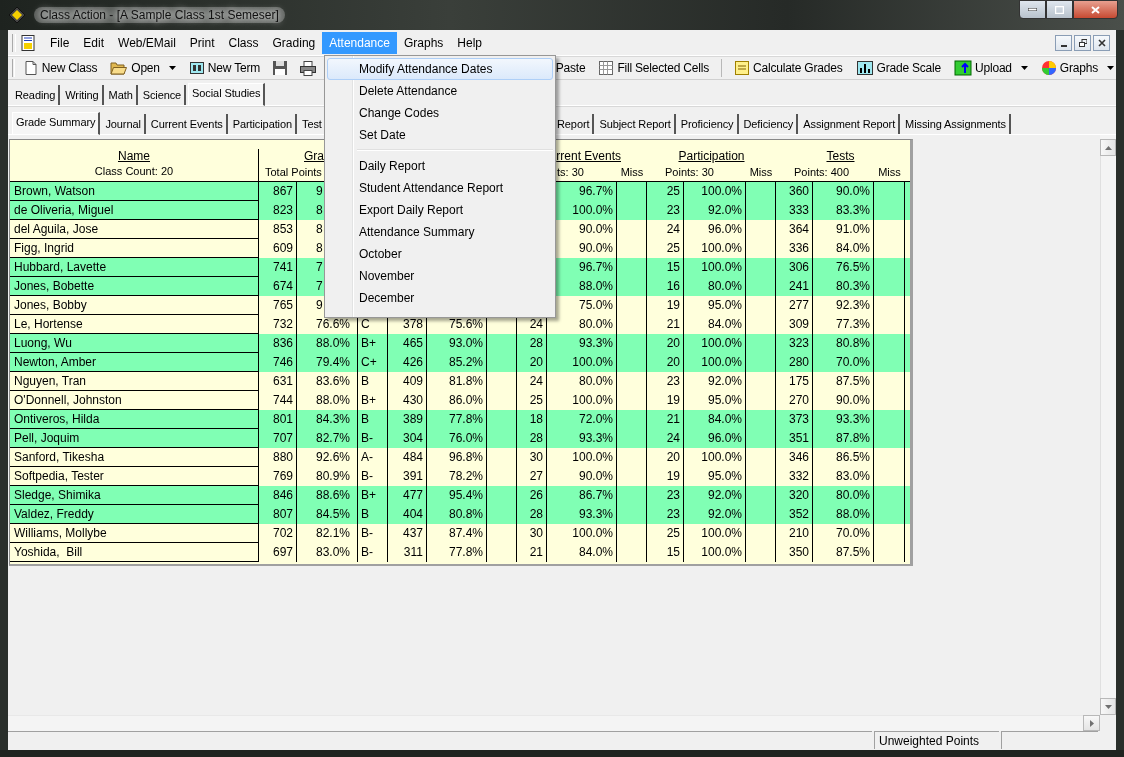 This screenshot has width=1124, height=757. Describe the element at coordinates (440, 135) in the screenshot. I see `menu-item: Set Date` at that location.